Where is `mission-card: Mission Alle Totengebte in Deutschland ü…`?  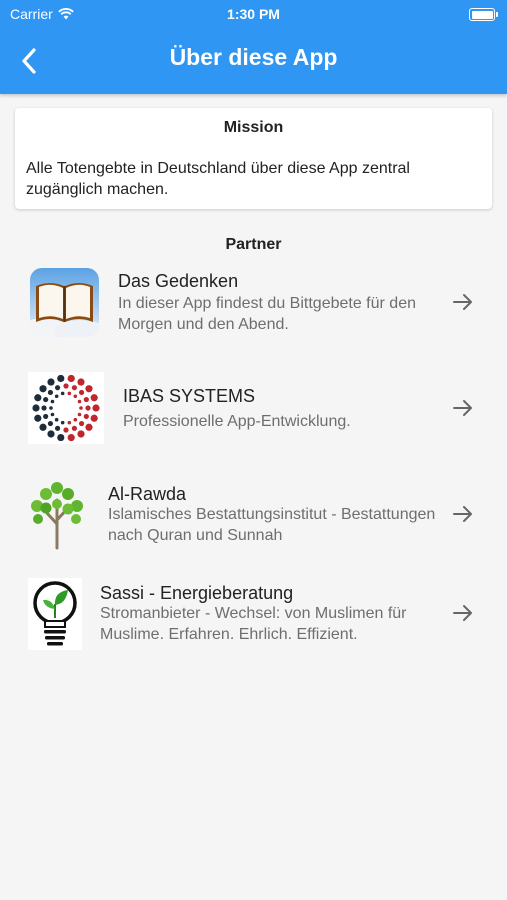 mission-card: Mission Alle Totengebte in Deutschland ü… is located at coordinates (253, 158).